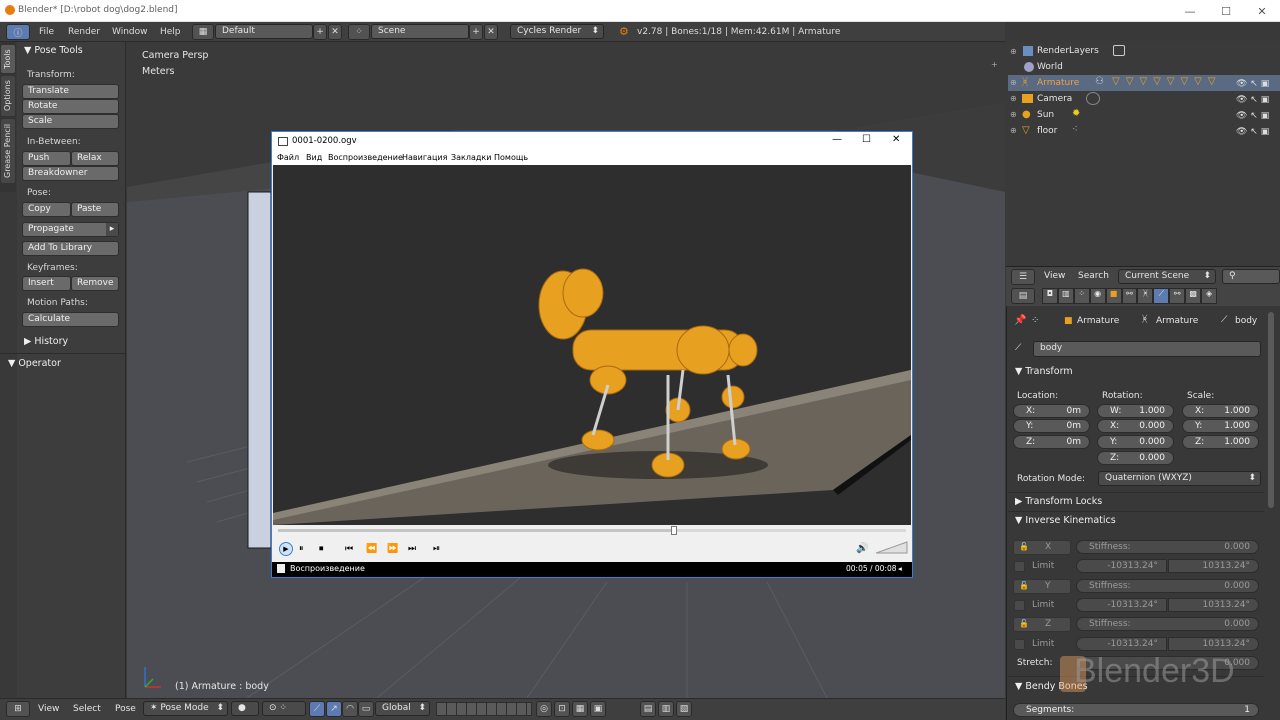 The width and height of the screenshot is (1280, 720). I want to click on outliner-item-floor: floor, so click(1047, 131).